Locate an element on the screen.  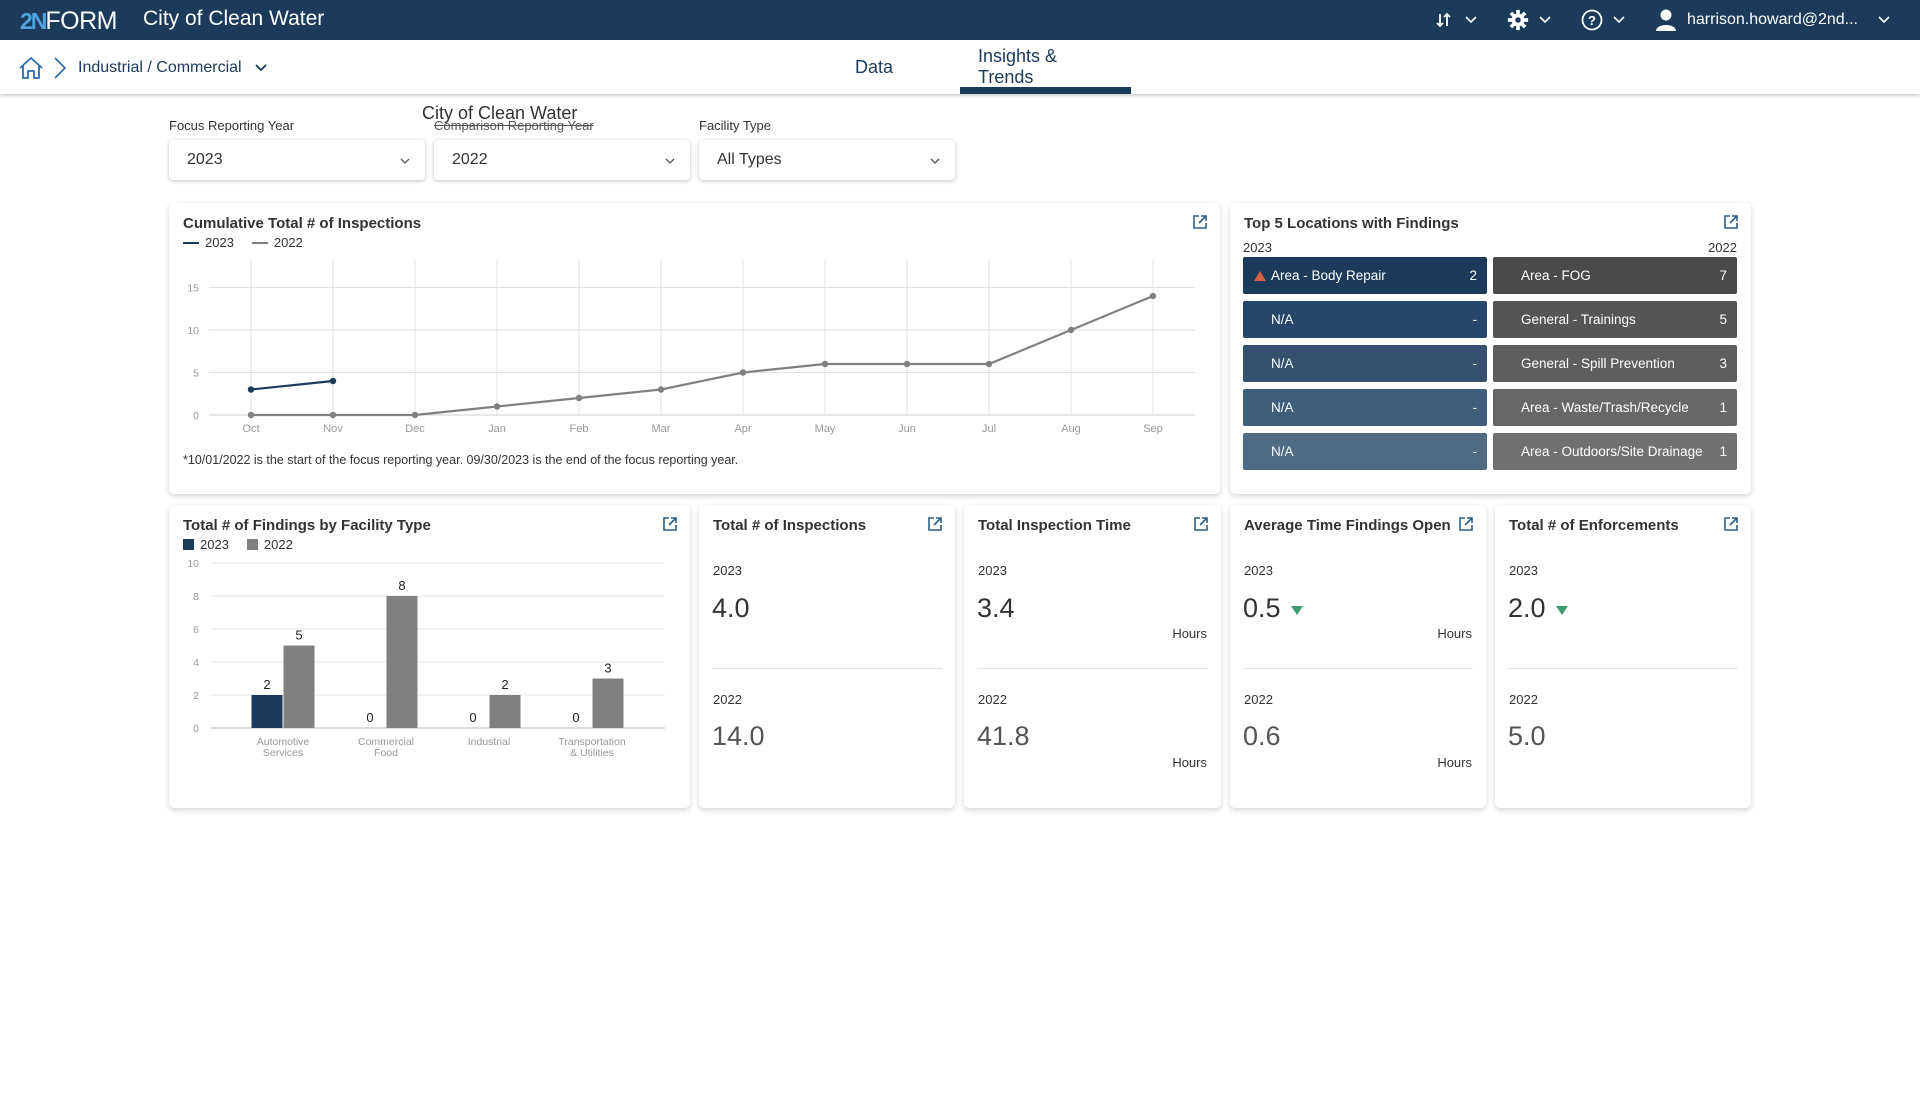
help-menu-button: ? is located at coordinates (1605, 20).